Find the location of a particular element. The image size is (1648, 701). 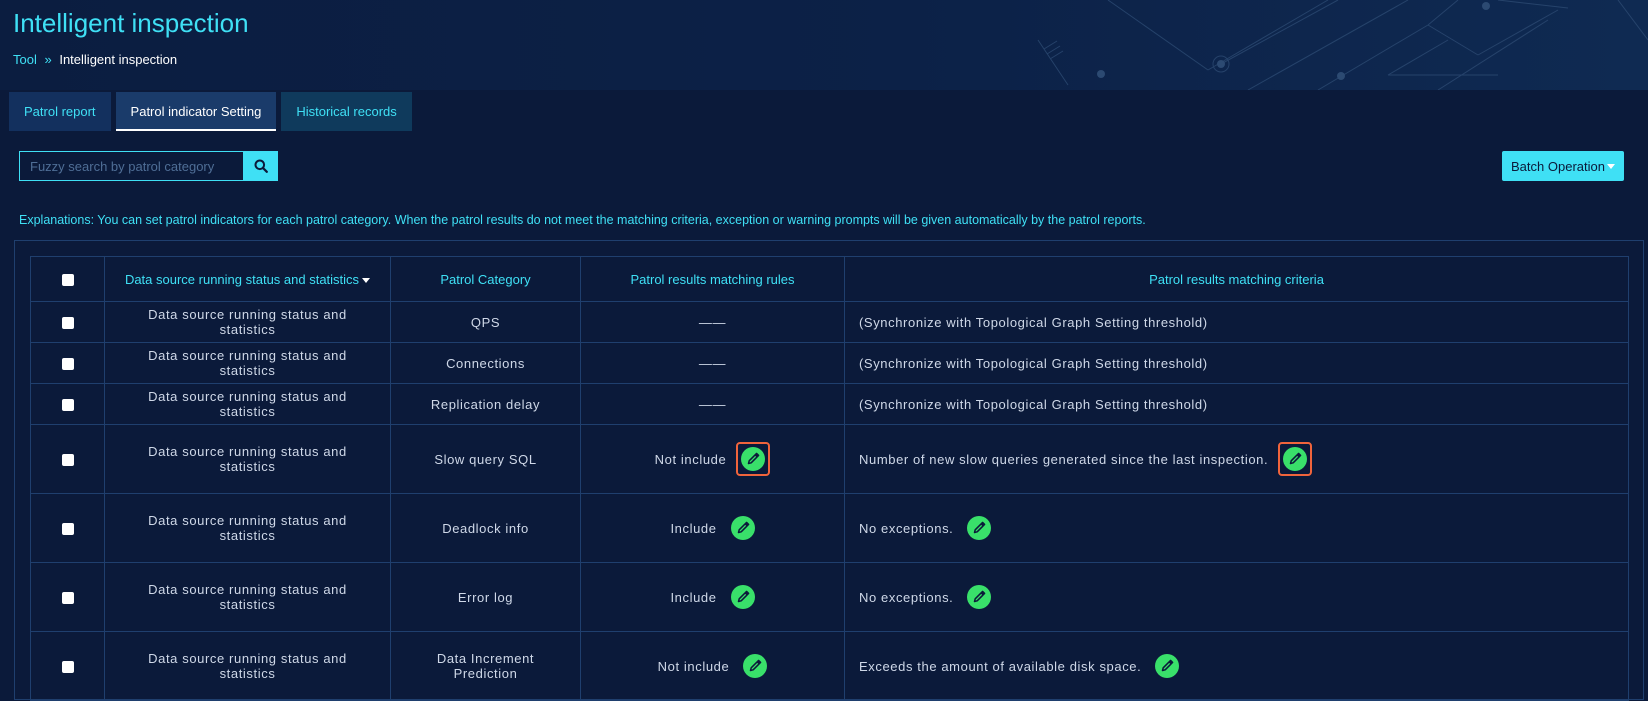

breadcrumb-current: Intelligent inspection is located at coordinates (118, 59).